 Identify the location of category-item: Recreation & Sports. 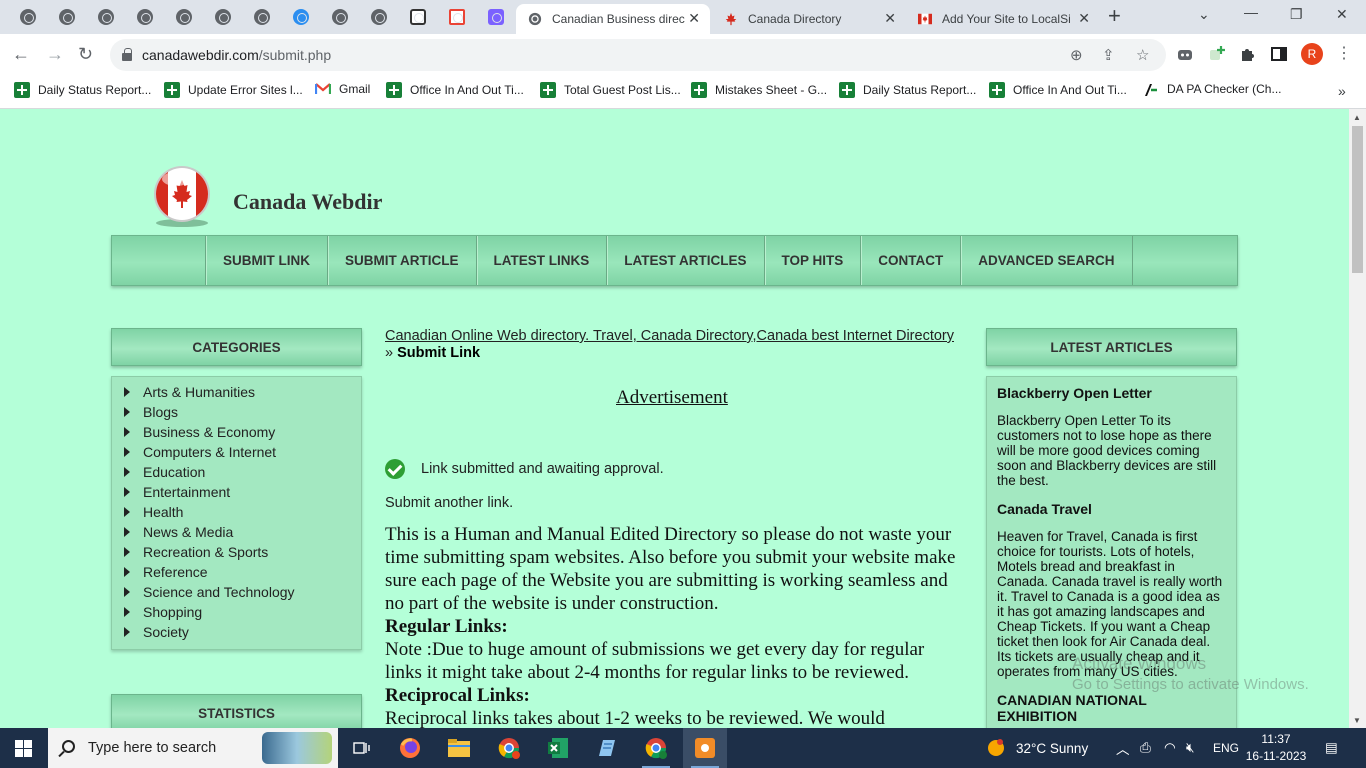
(242, 552).